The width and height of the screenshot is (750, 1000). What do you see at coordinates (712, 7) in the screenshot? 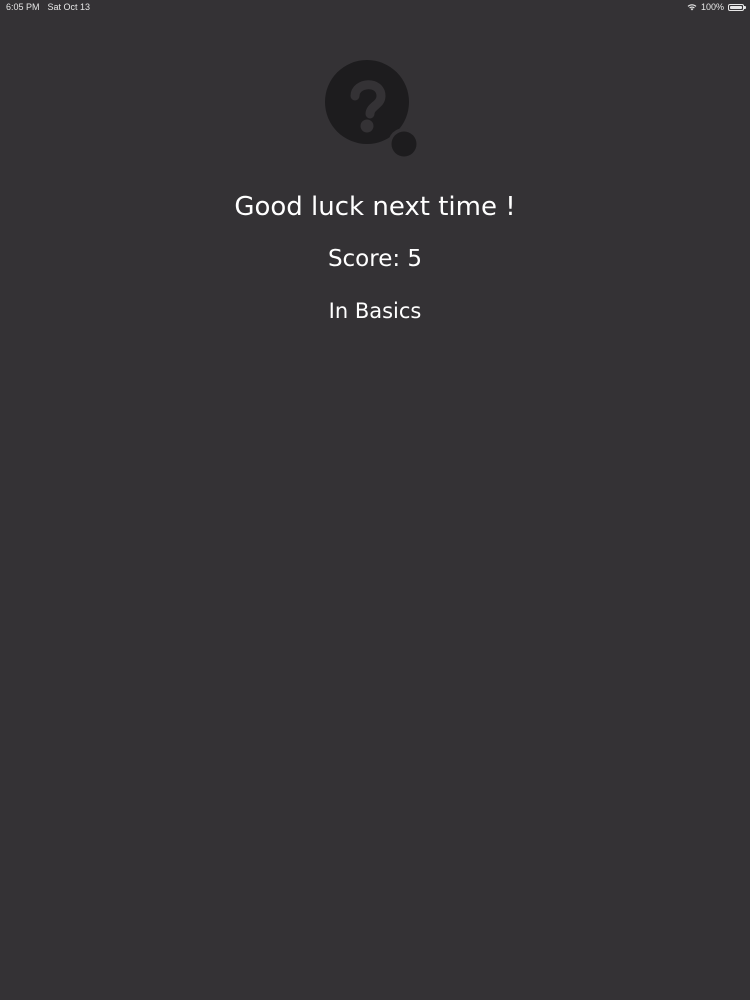
I see `battery-percent: 100%` at bounding box center [712, 7].